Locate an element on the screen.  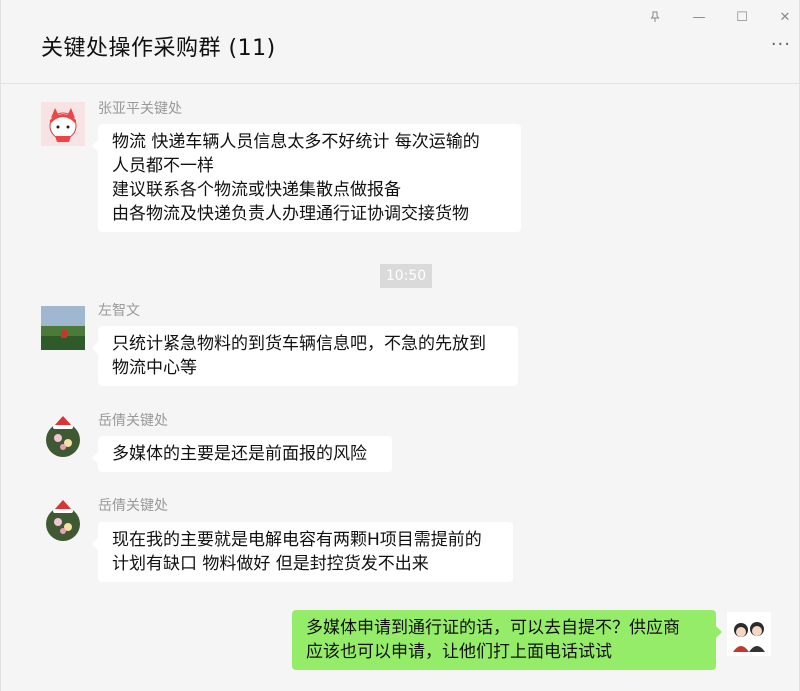
sender-name: 左智文 is located at coordinates (119, 311).